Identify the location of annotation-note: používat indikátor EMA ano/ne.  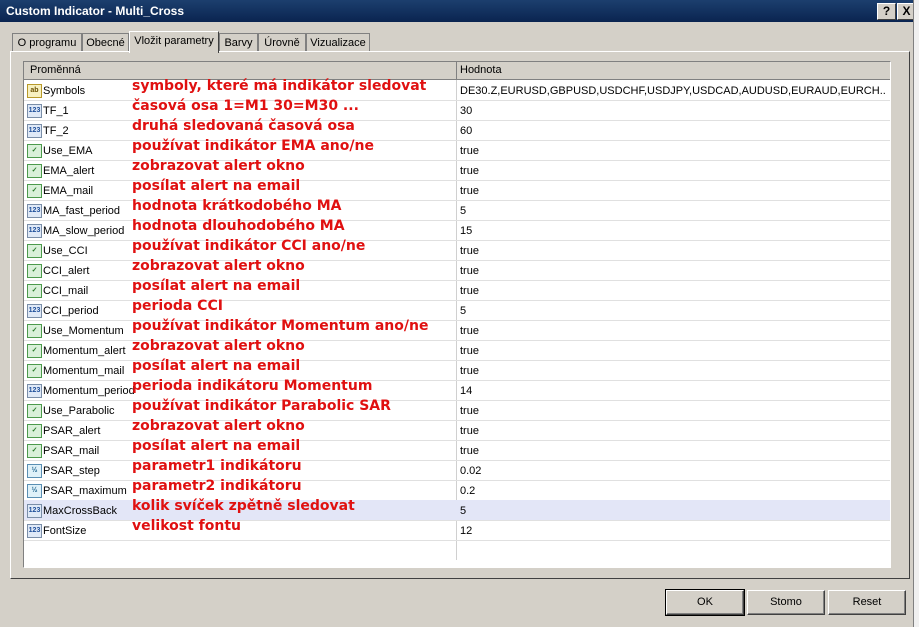
(253, 146).